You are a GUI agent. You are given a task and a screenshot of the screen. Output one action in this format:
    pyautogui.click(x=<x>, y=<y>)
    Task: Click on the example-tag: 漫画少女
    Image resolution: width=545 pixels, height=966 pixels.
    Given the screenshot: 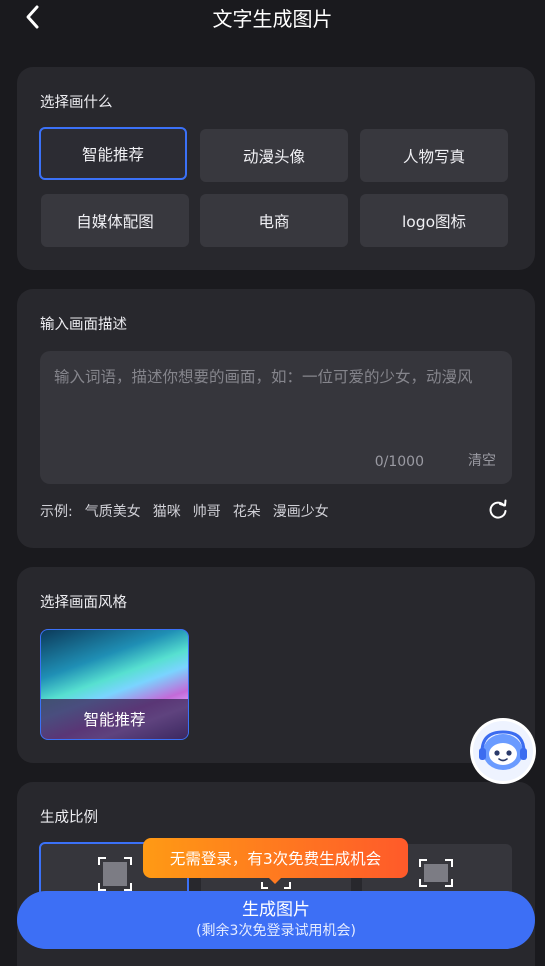 What is the action you would take?
    pyautogui.click(x=301, y=511)
    